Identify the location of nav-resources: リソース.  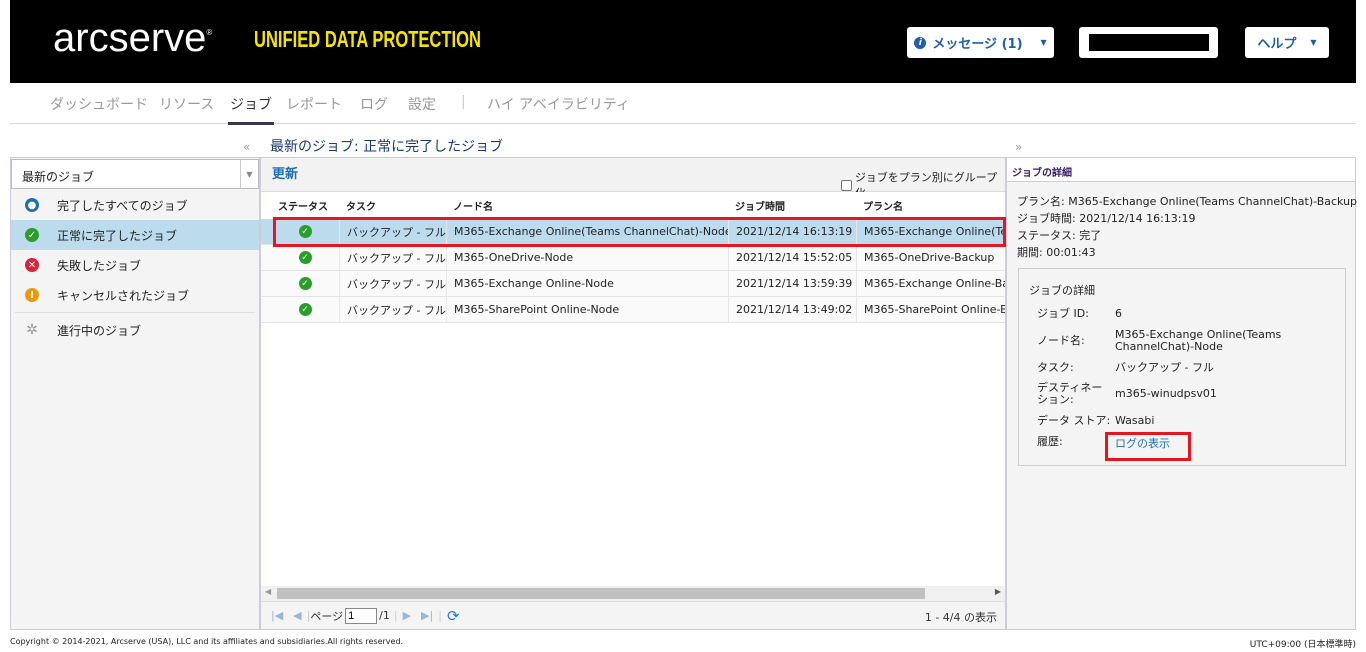
(186, 104).